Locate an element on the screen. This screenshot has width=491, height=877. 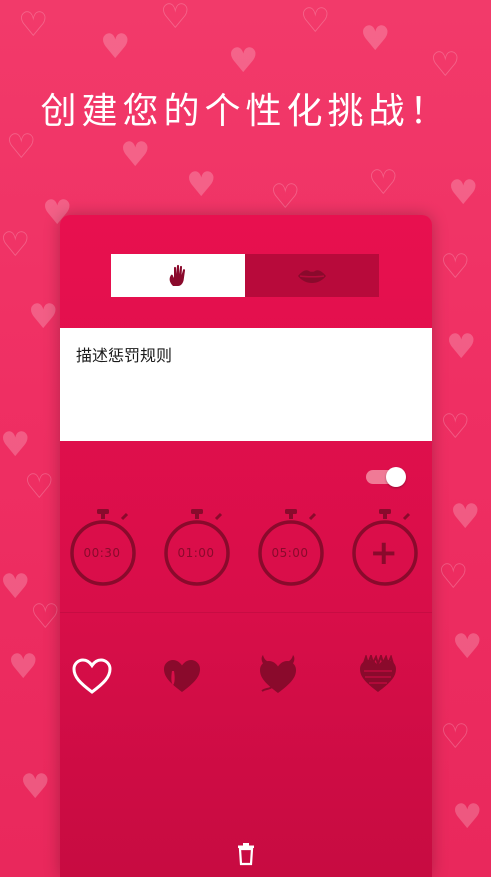
delete-button is located at coordinates (246, 854).